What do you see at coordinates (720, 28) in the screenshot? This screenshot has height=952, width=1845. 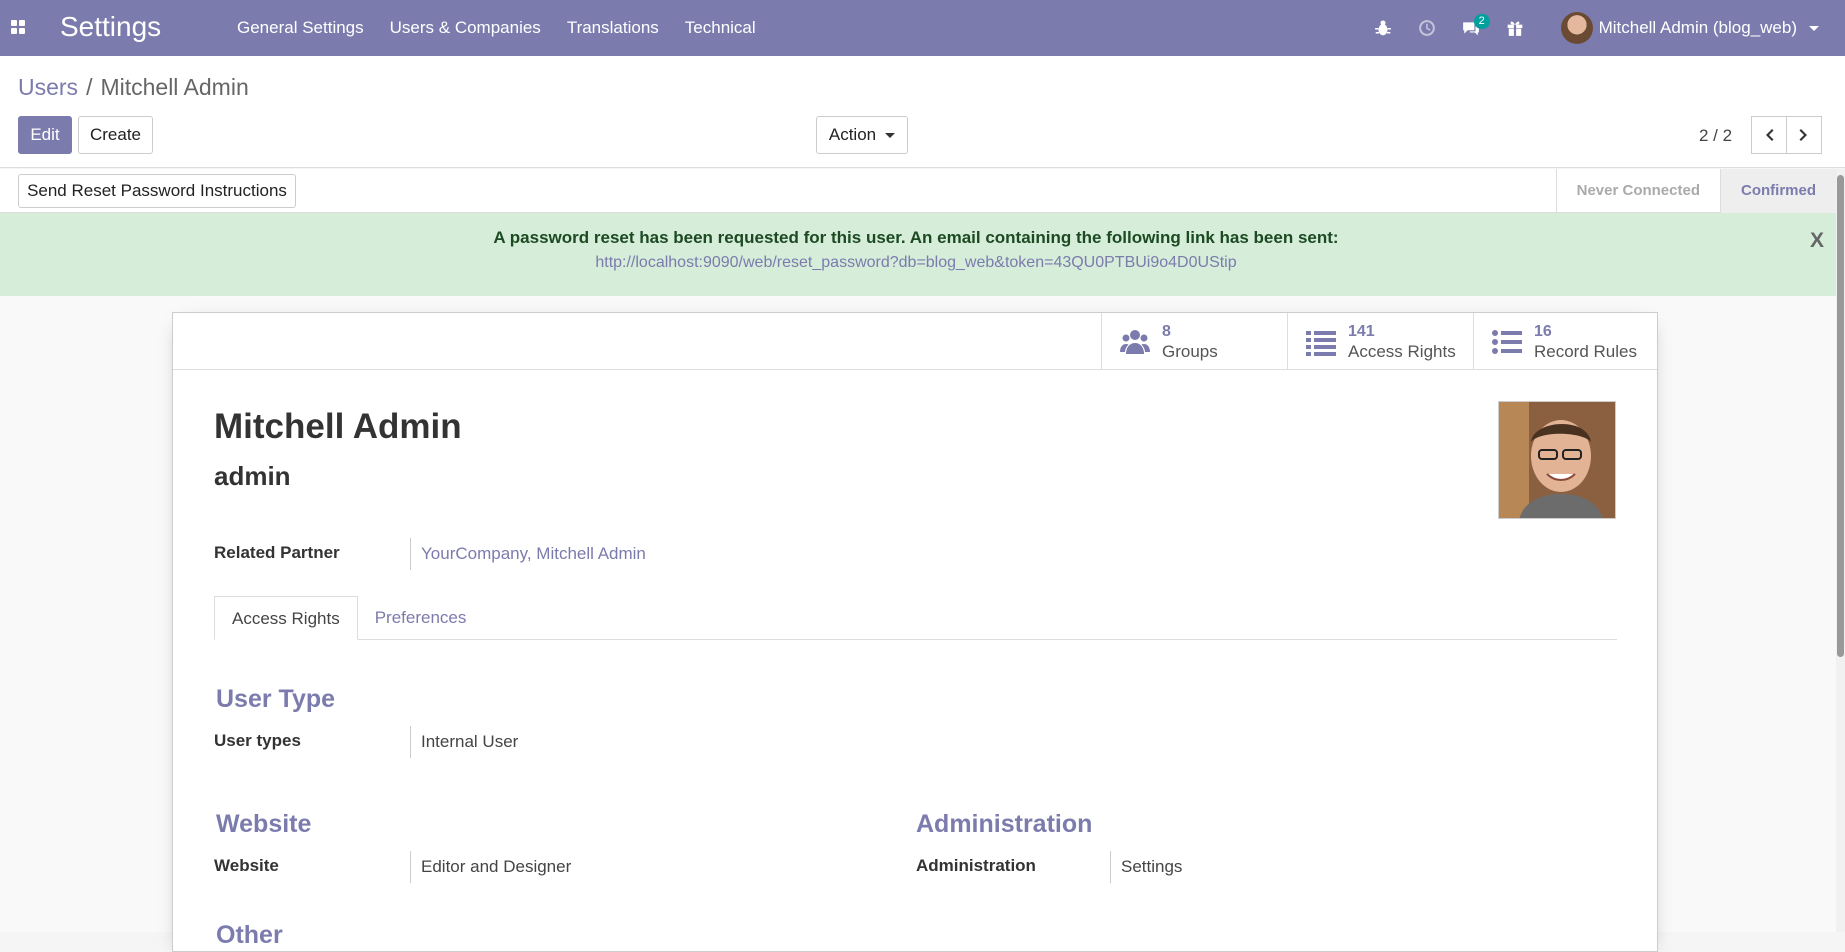 I see `menu-item-technical: Technical` at bounding box center [720, 28].